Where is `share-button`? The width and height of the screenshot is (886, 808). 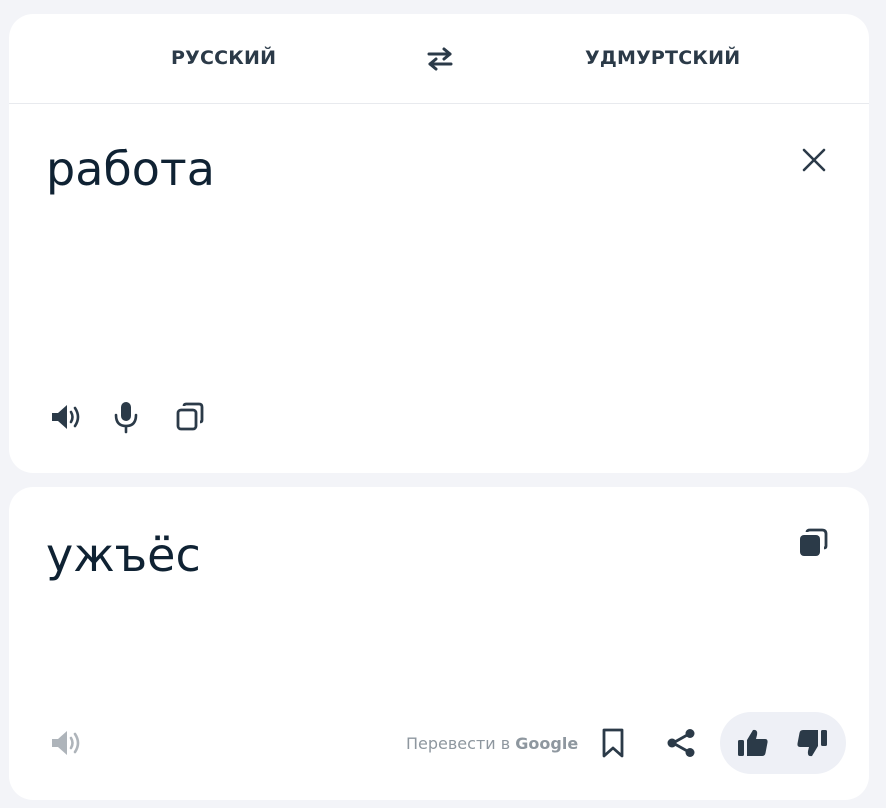 share-button is located at coordinates (681, 743).